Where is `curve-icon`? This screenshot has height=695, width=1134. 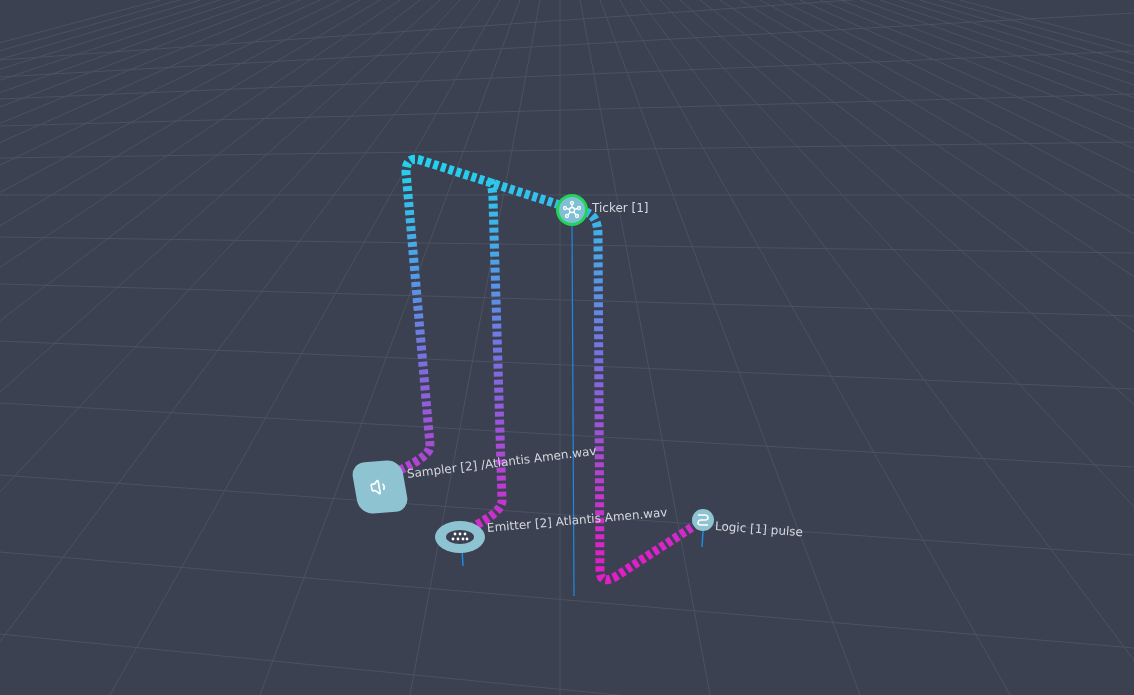 curve-icon is located at coordinates (703, 520).